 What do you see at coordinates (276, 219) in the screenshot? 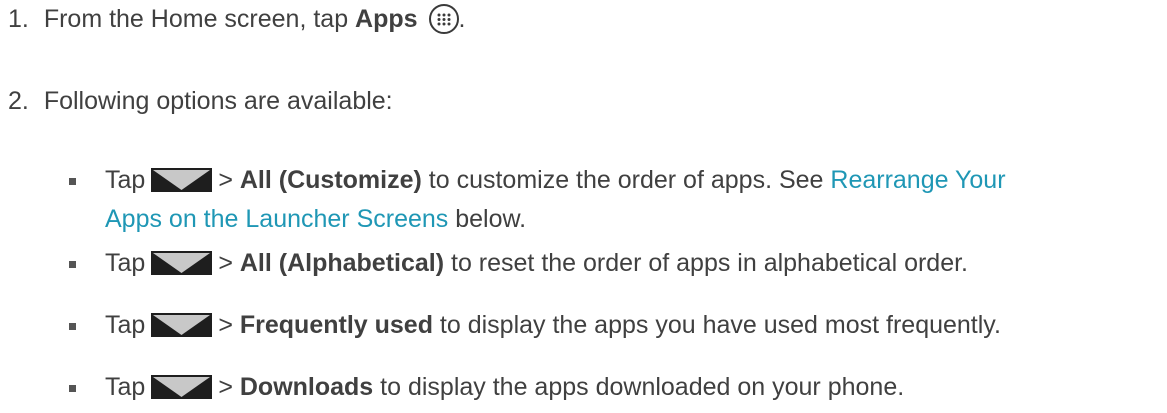
I see `rearrange-apps-link-part2: Apps on the Launcher Screens` at bounding box center [276, 219].